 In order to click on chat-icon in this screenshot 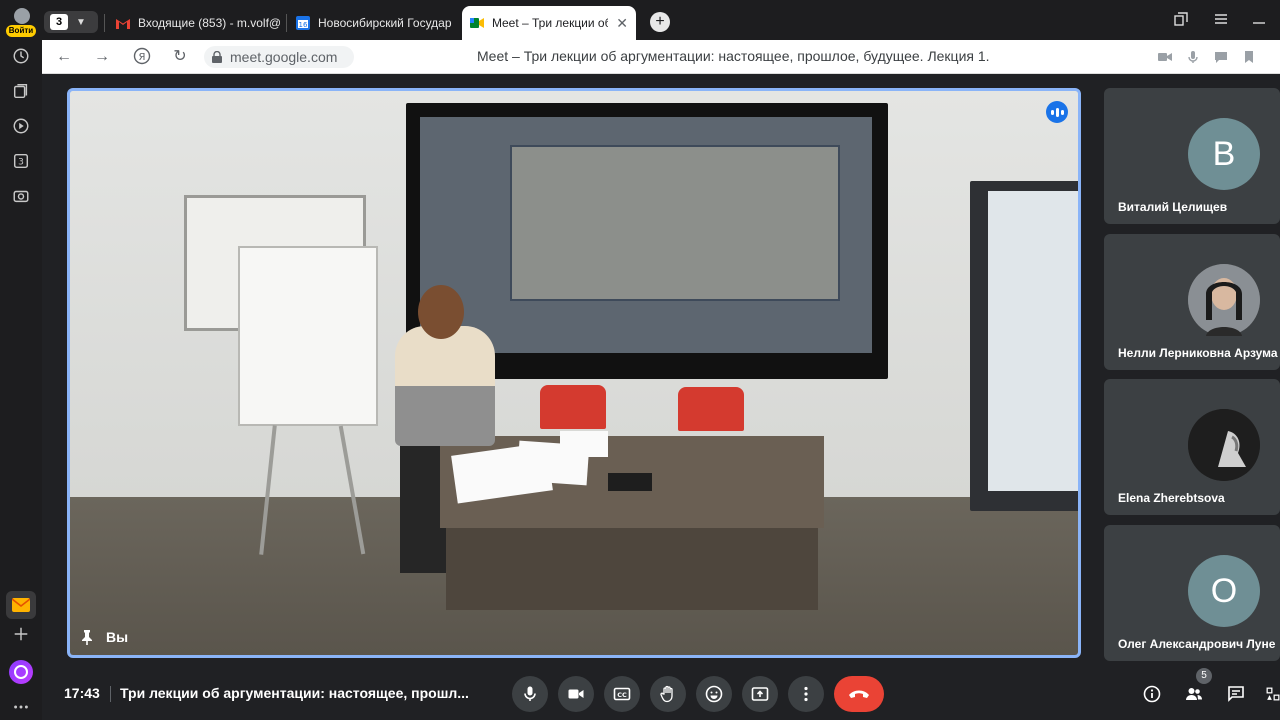, I will do `click(1236, 694)`.